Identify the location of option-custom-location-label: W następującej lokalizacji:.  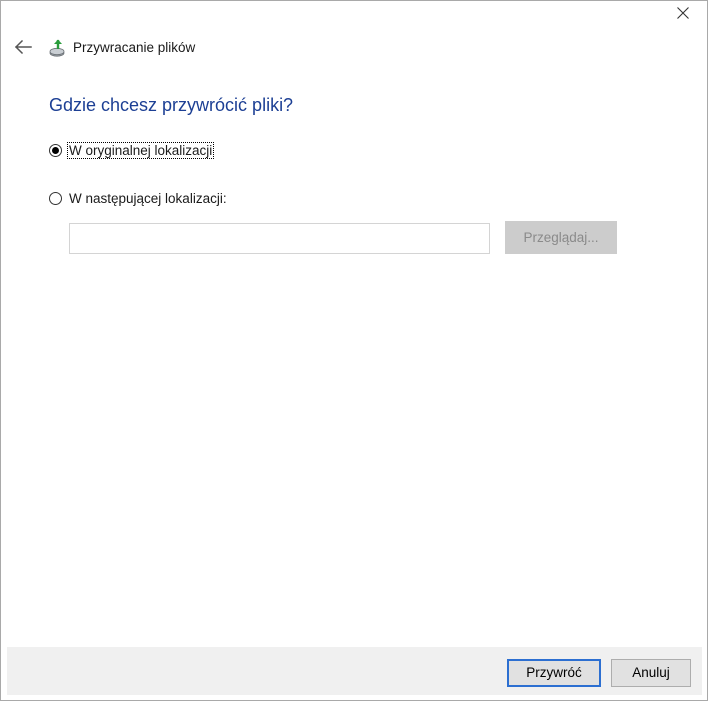
(148, 198).